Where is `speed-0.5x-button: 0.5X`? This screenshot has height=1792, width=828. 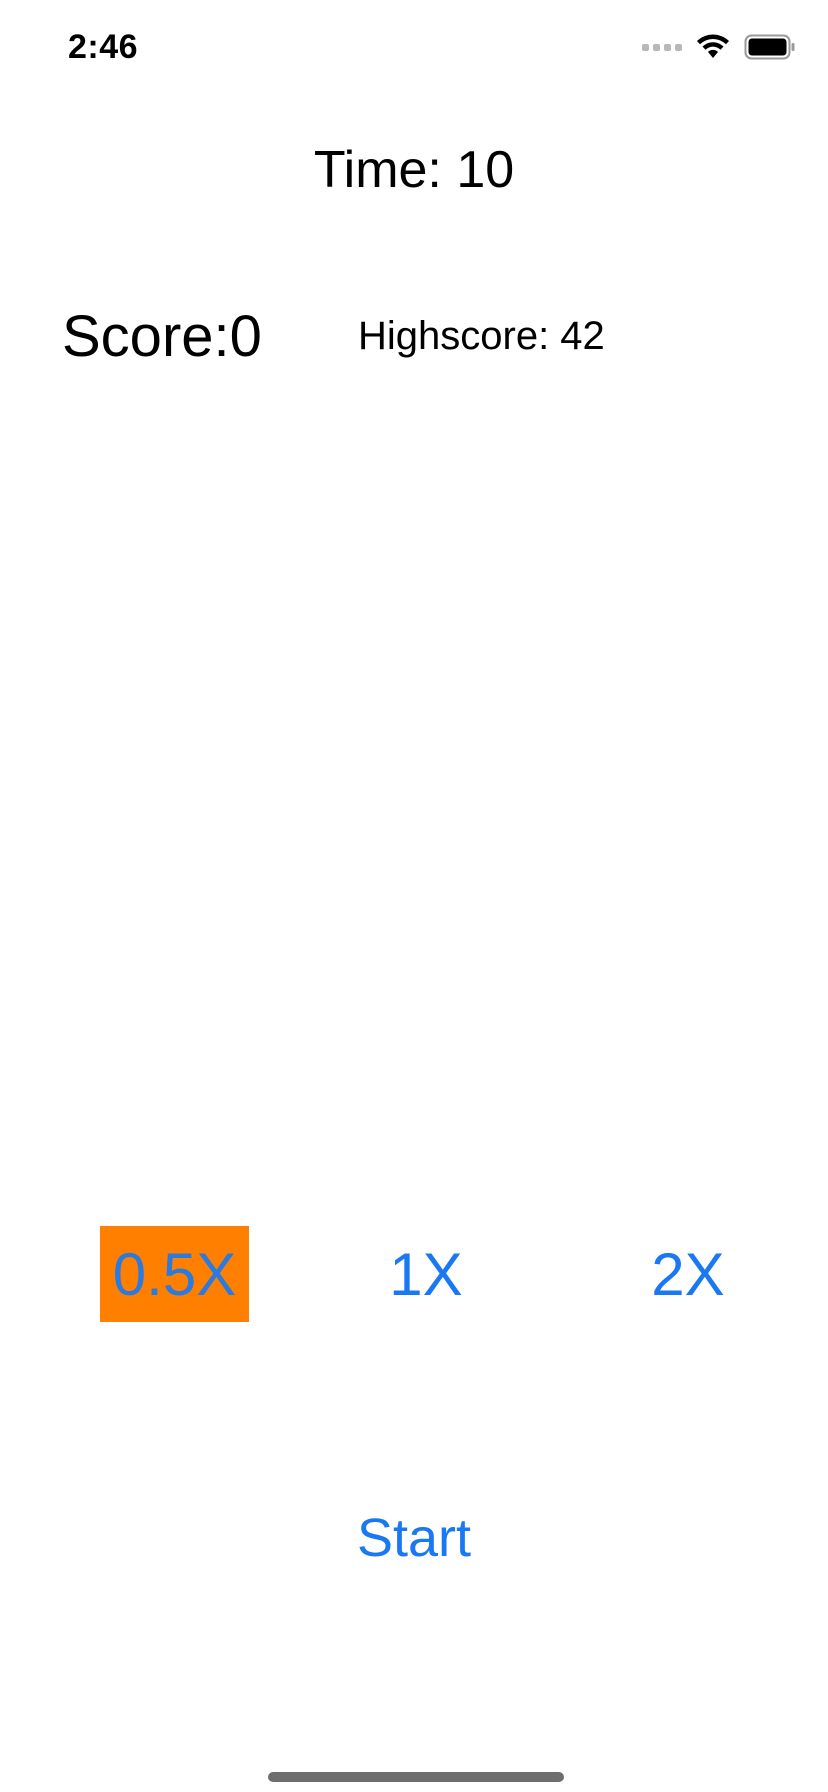
speed-0.5x-button: 0.5X is located at coordinates (174, 1274).